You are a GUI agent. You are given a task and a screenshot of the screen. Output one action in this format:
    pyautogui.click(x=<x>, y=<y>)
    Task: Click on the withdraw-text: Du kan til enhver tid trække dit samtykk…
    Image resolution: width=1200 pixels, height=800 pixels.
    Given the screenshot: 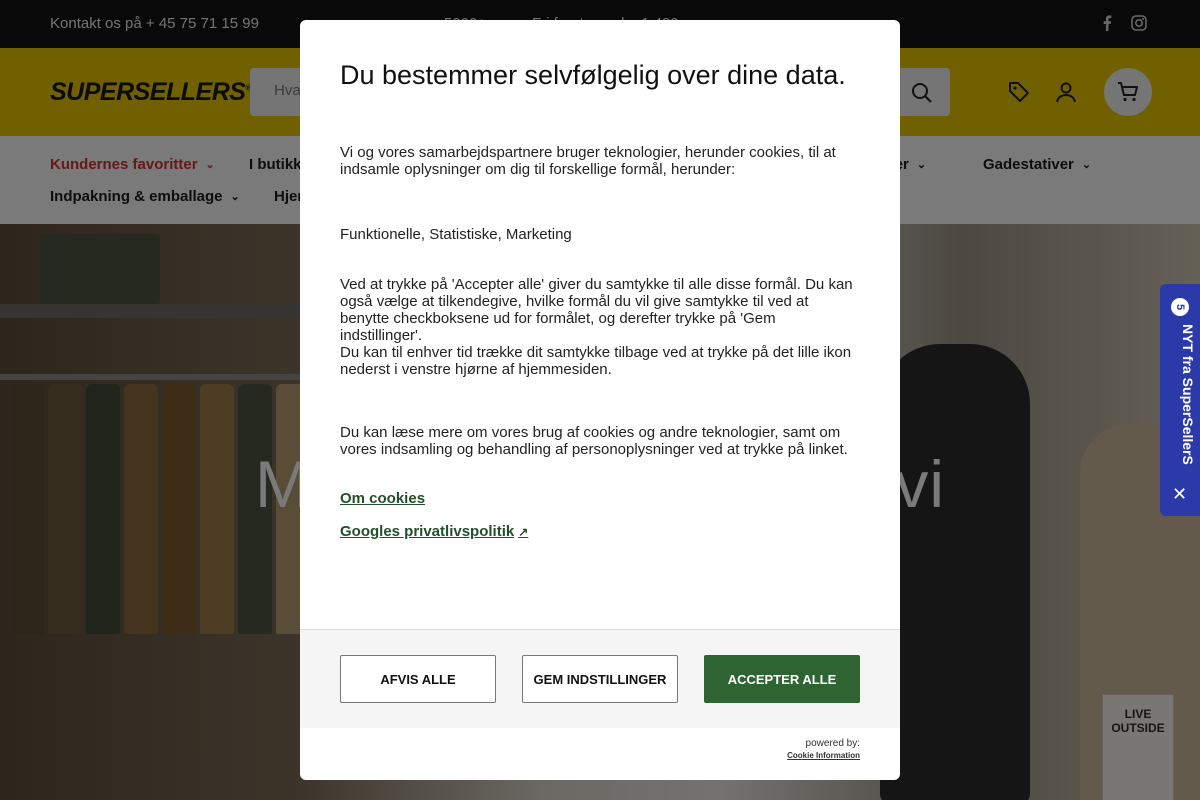 What is the action you would take?
    pyautogui.click(x=596, y=361)
    